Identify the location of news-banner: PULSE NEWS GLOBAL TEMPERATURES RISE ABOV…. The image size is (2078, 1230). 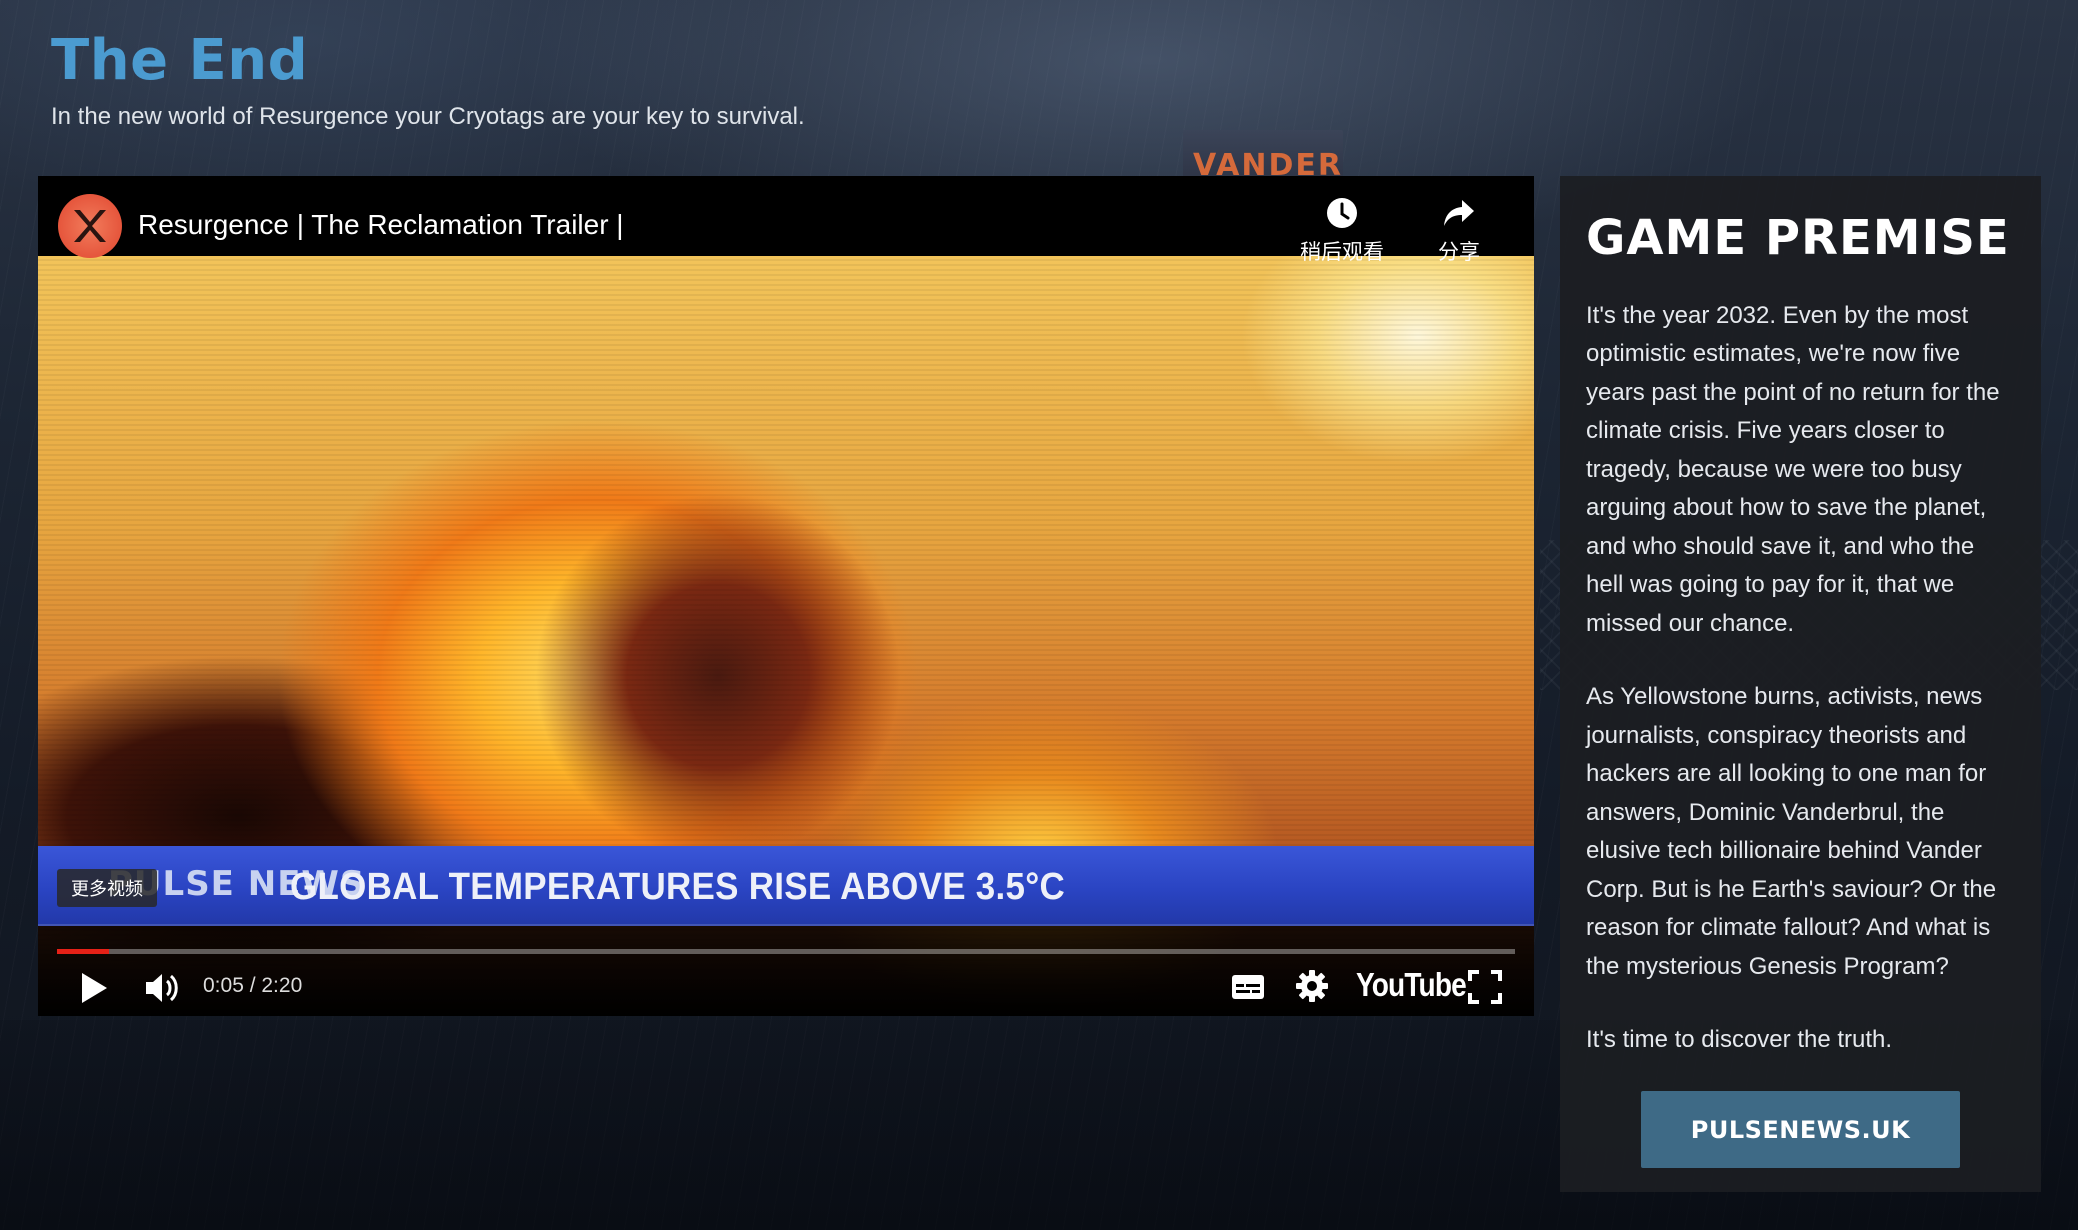
(786, 886).